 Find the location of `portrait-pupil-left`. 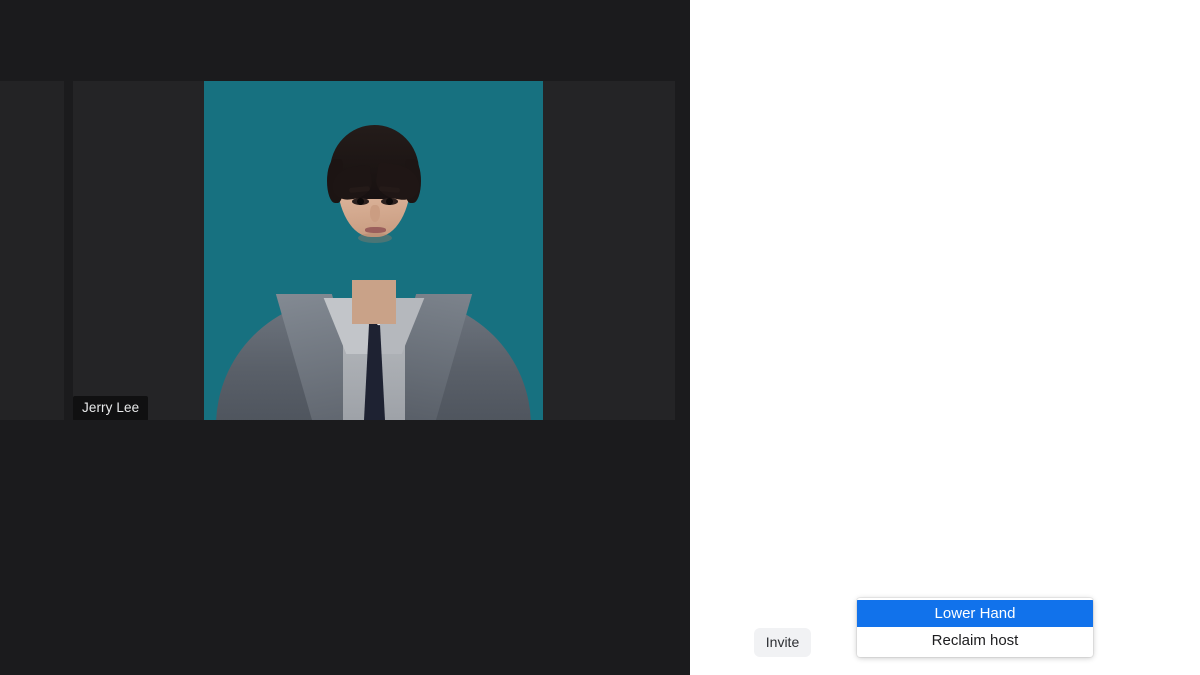

portrait-pupil-left is located at coordinates (360, 201).